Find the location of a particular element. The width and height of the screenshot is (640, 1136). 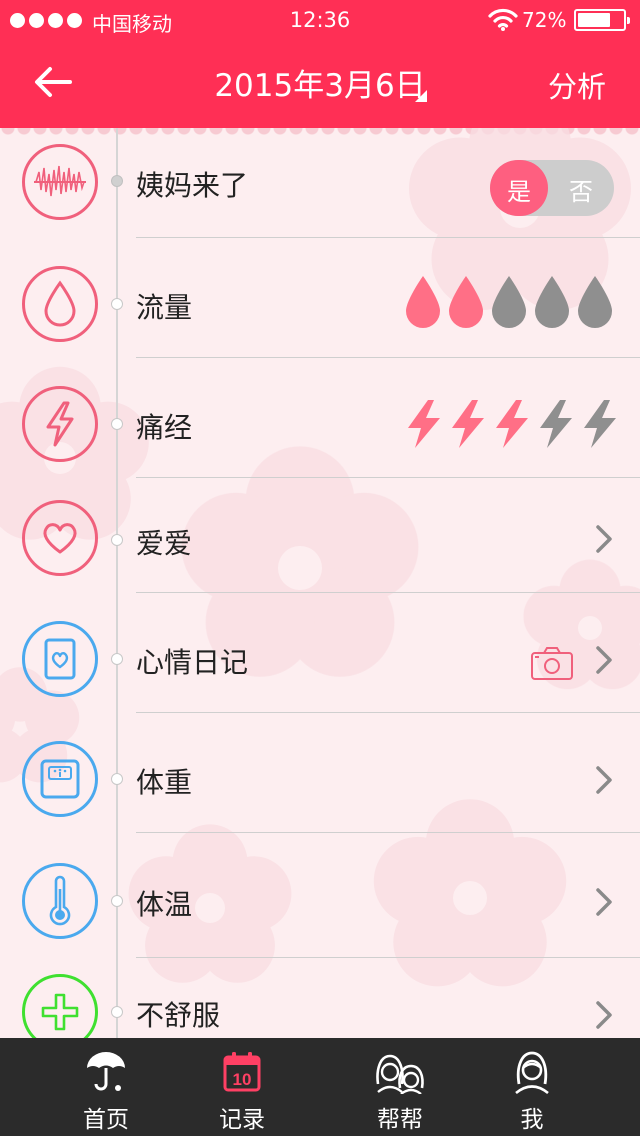

date-picker-title: 2015年3月6日 is located at coordinates (320, 82).